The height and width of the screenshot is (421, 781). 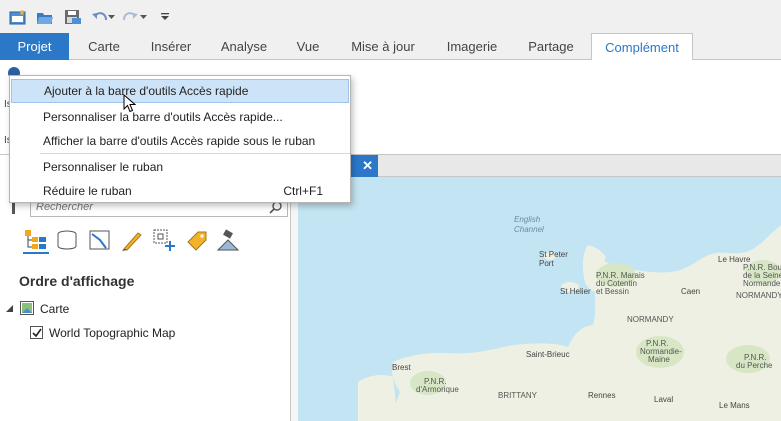 What do you see at coordinates (383, 46) in the screenshot?
I see `tab-mise-a-jour: Mise à jour` at bounding box center [383, 46].